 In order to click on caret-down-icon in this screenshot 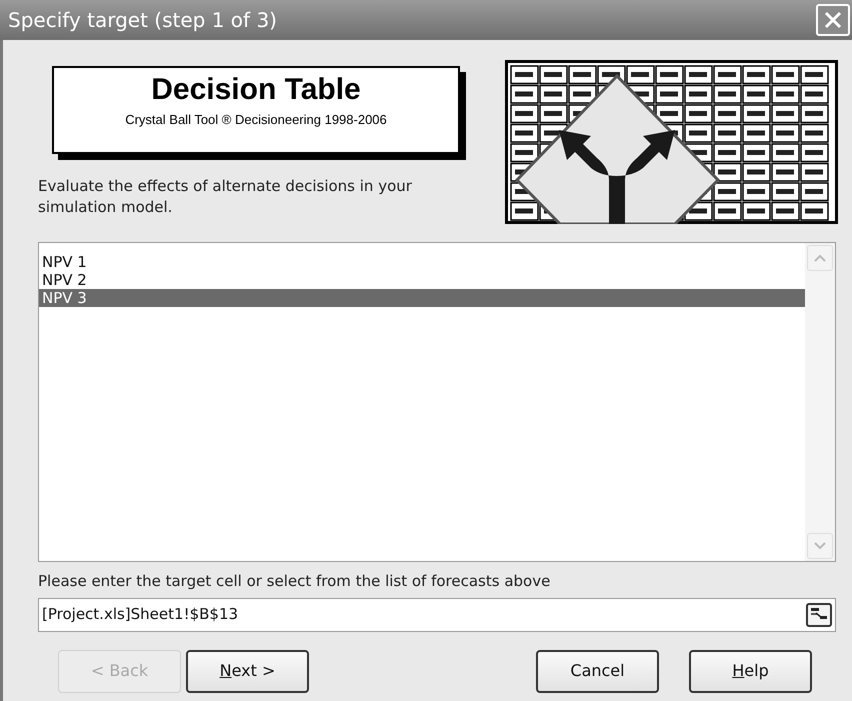, I will do `click(820, 546)`.